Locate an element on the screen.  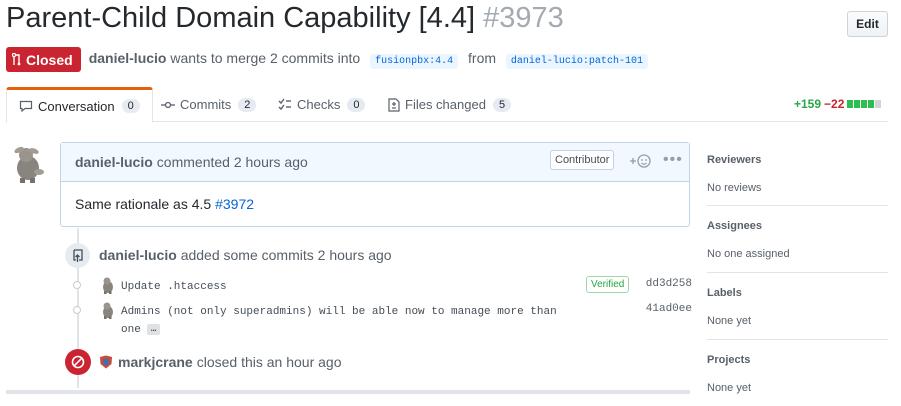
sidebar-value: No reviews is located at coordinates (734, 188).